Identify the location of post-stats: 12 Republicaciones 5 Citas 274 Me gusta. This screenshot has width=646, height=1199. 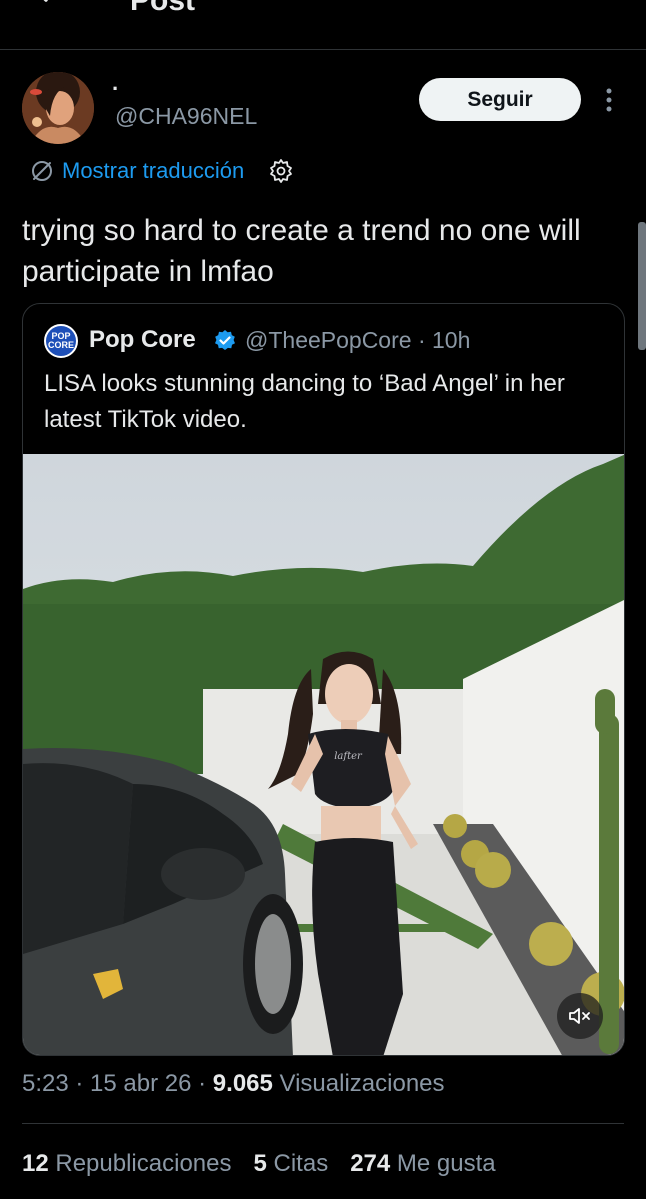
(259, 1164).